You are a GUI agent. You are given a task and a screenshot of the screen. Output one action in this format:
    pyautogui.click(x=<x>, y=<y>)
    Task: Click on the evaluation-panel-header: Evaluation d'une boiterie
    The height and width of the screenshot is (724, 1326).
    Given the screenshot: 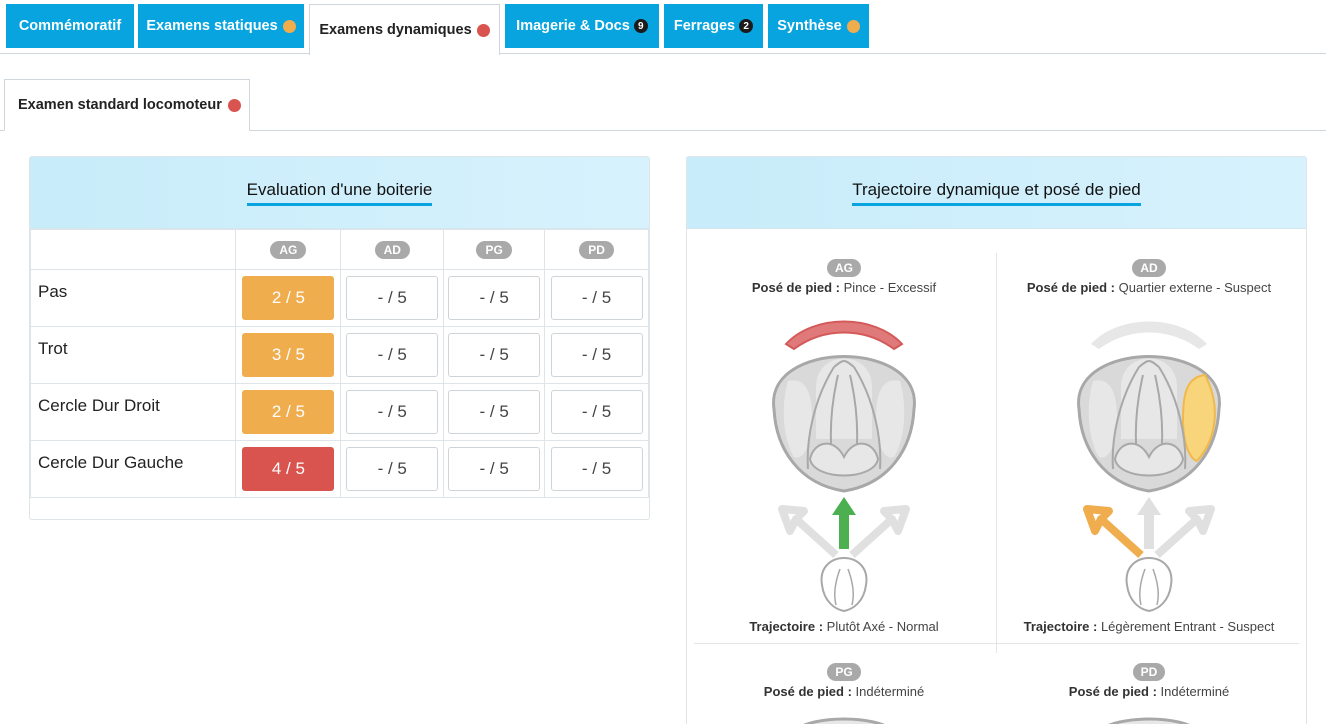 What is the action you would take?
    pyautogui.click(x=339, y=193)
    